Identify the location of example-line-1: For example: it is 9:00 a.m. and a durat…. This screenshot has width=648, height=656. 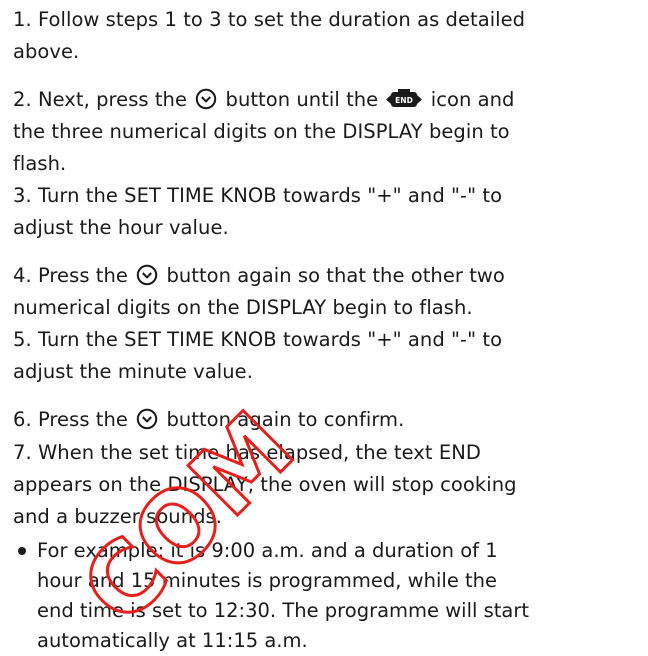
(267, 550).